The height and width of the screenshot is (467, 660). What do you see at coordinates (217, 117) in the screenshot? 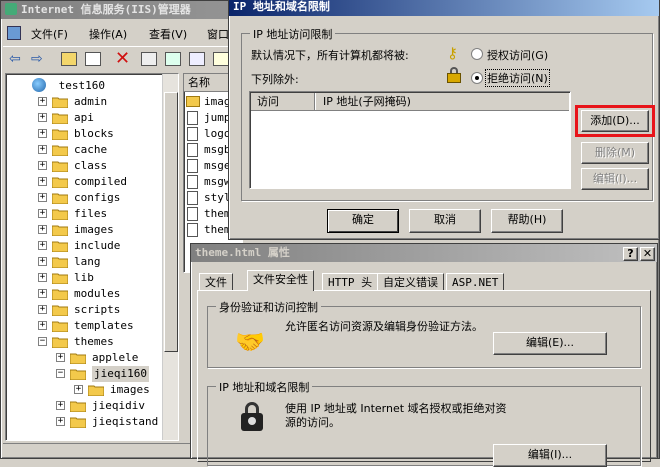
I see `list-item-label: jump` at bounding box center [217, 117].